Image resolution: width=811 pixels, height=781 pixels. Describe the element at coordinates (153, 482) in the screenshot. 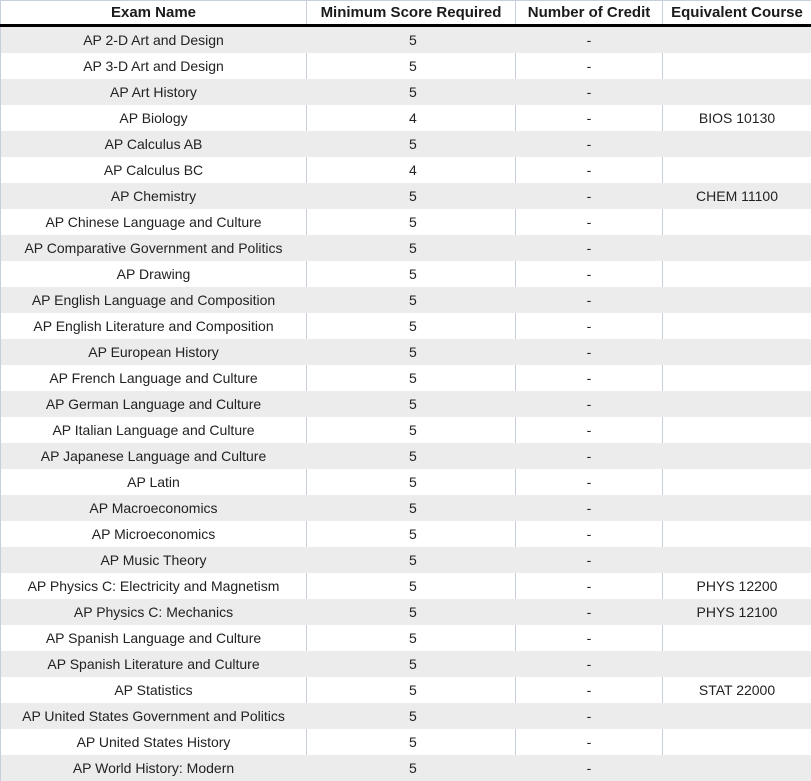

I see `exam-name-cell: AP Latin` at that location.